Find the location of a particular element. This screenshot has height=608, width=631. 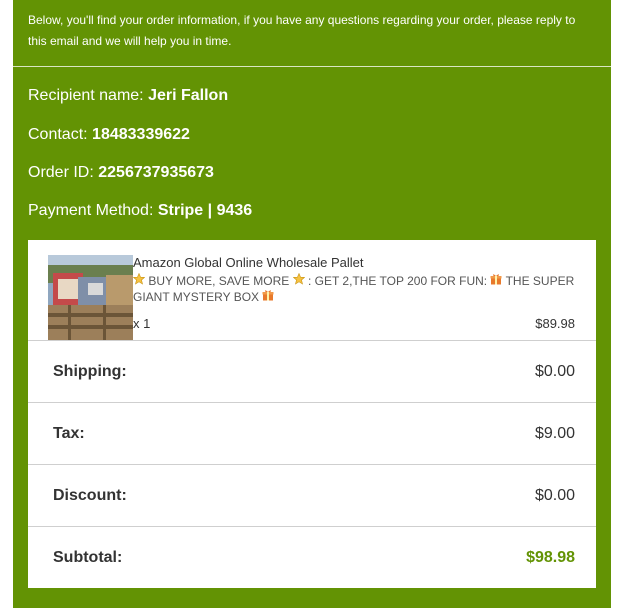

product-image is located at coordinates (90, 297).